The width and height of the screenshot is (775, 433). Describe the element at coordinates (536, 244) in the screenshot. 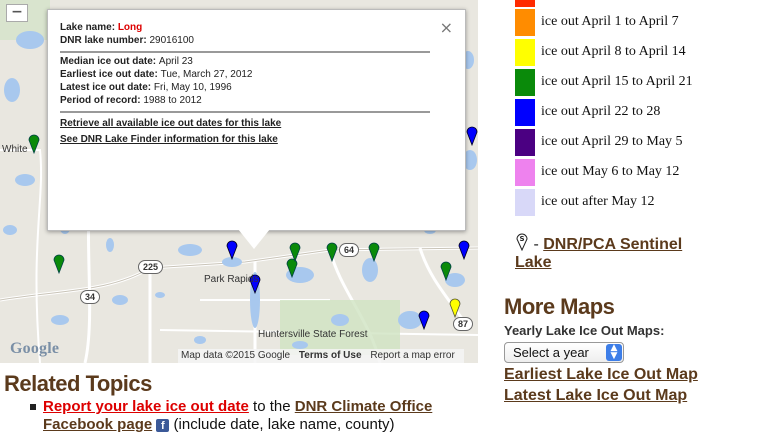

I see `sentinel-dash: -` at that location.